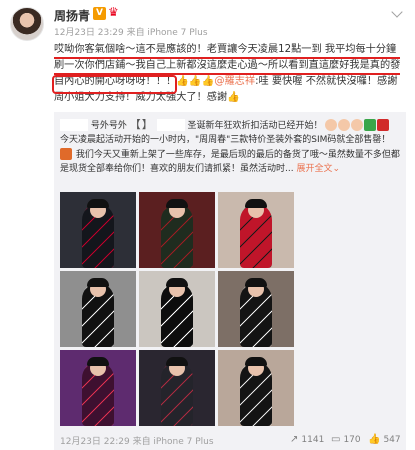 The height and width of the screenshot is (450, 415). Describe the element at coordinates (131, 33) in the screenshot. I see `post-meta: 12月23日 23:29 来自 iPhone 7 Plus` at that location.